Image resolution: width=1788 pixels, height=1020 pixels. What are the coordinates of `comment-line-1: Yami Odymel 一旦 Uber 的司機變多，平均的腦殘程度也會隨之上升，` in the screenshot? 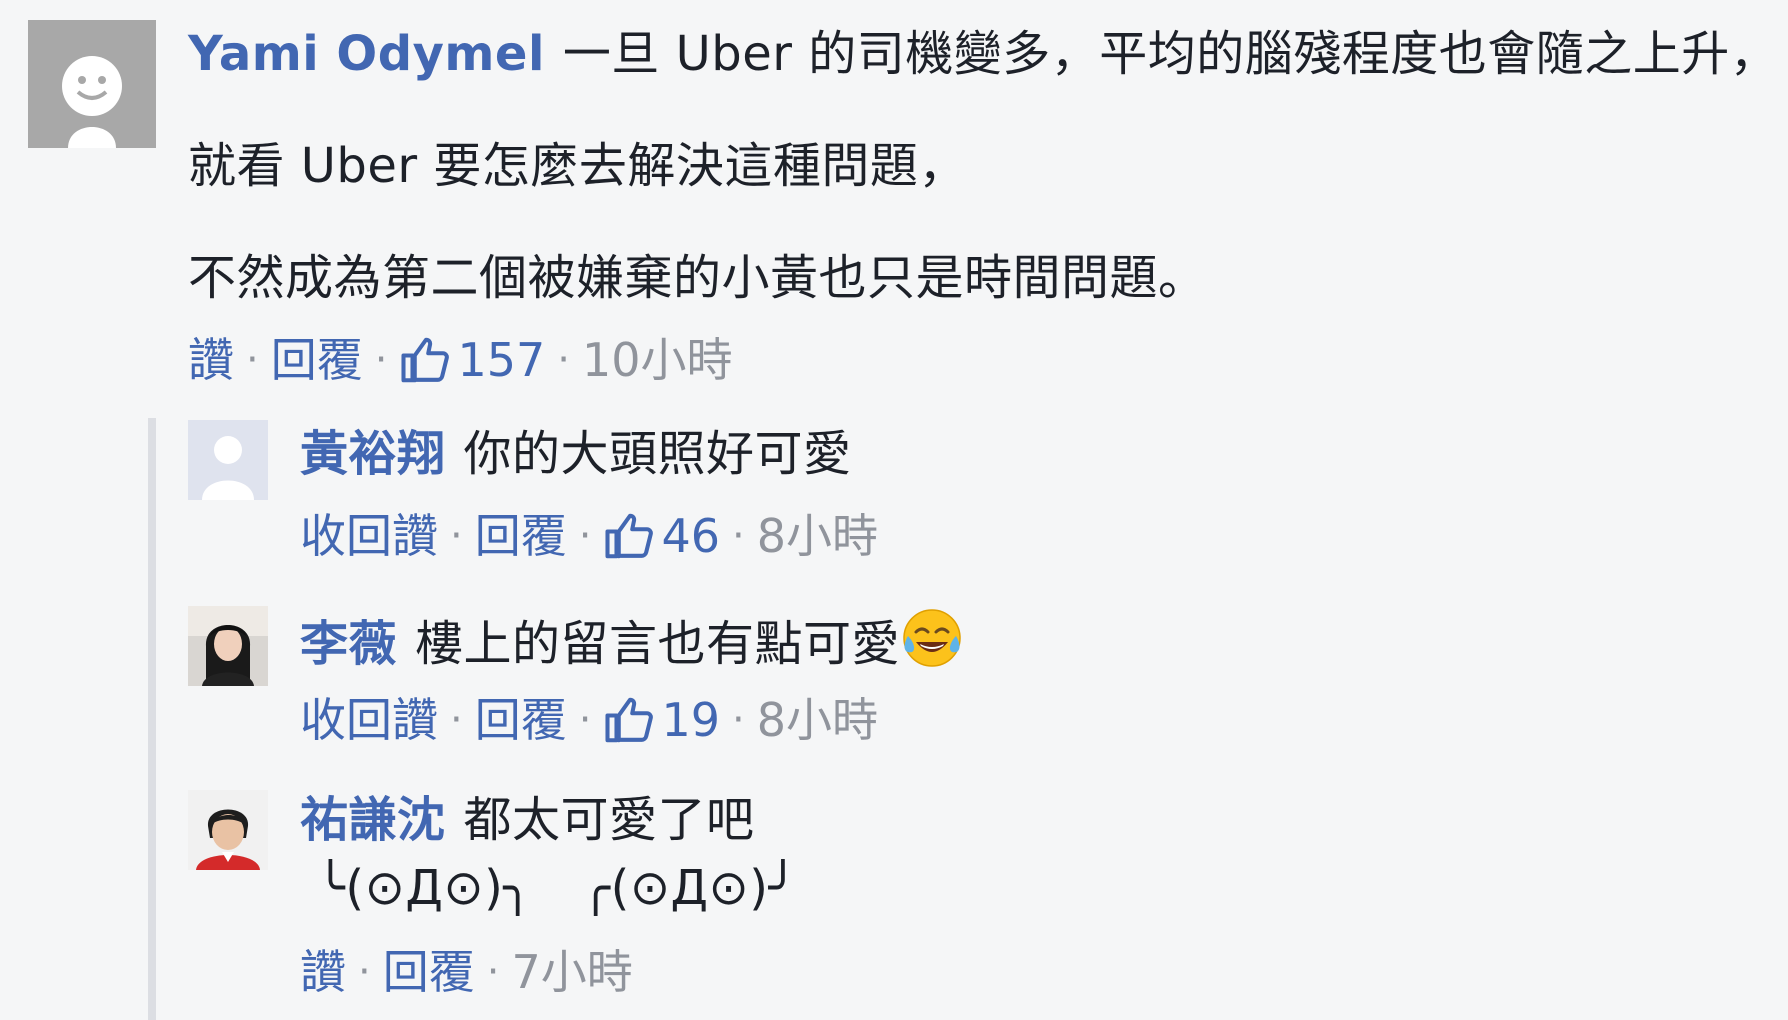 It's located at (983, 54).